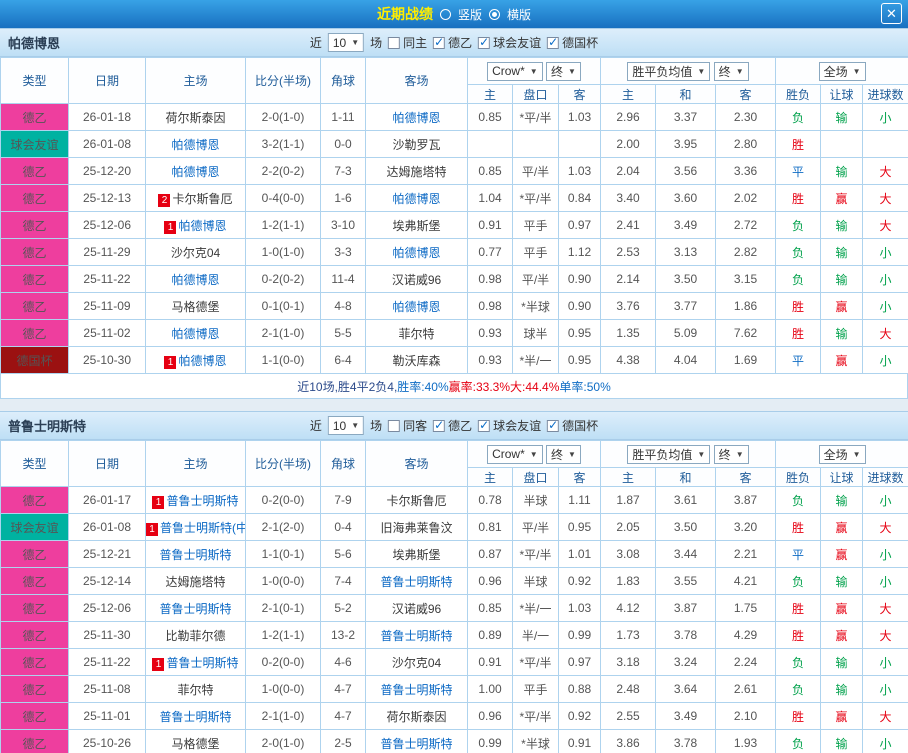  Describe the element at coordinates (202, 199) in the screenshot. I see `home-team-name: 卡尔斯鲁厄` at that location.